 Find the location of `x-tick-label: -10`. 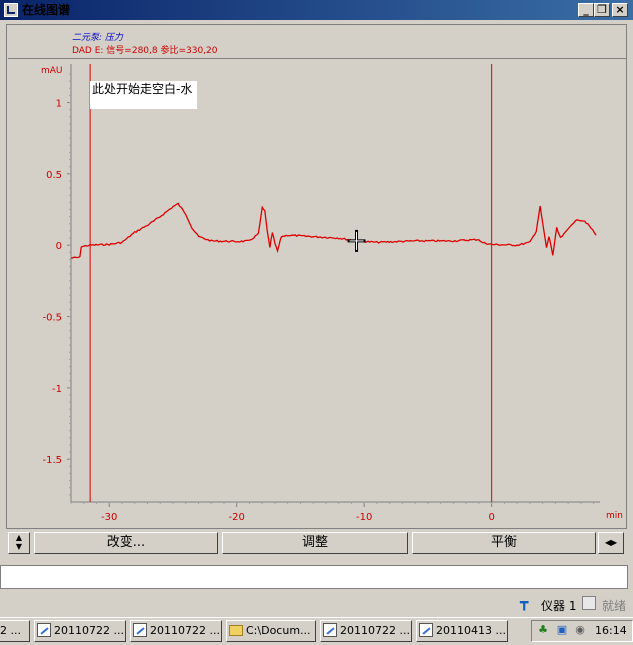

x-tick-label: -10 is located at coordinates (364, 517).